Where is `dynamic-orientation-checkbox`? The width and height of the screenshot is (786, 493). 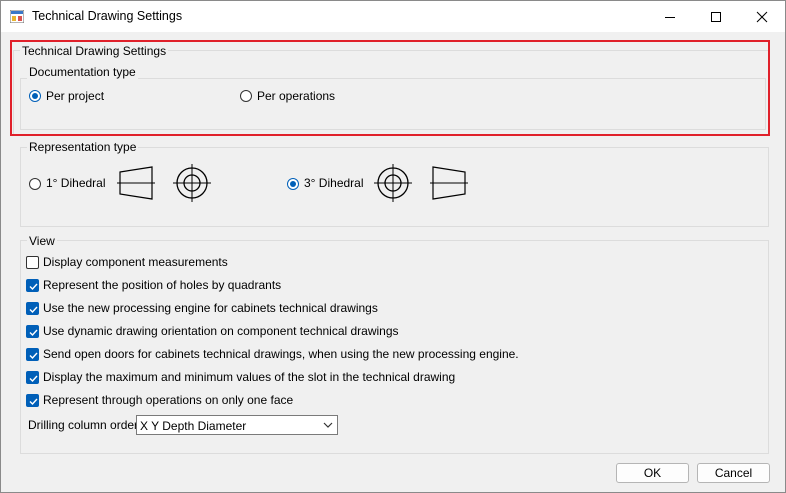 dynamic-orientation-checkbox is located at coordinates (32, 331).